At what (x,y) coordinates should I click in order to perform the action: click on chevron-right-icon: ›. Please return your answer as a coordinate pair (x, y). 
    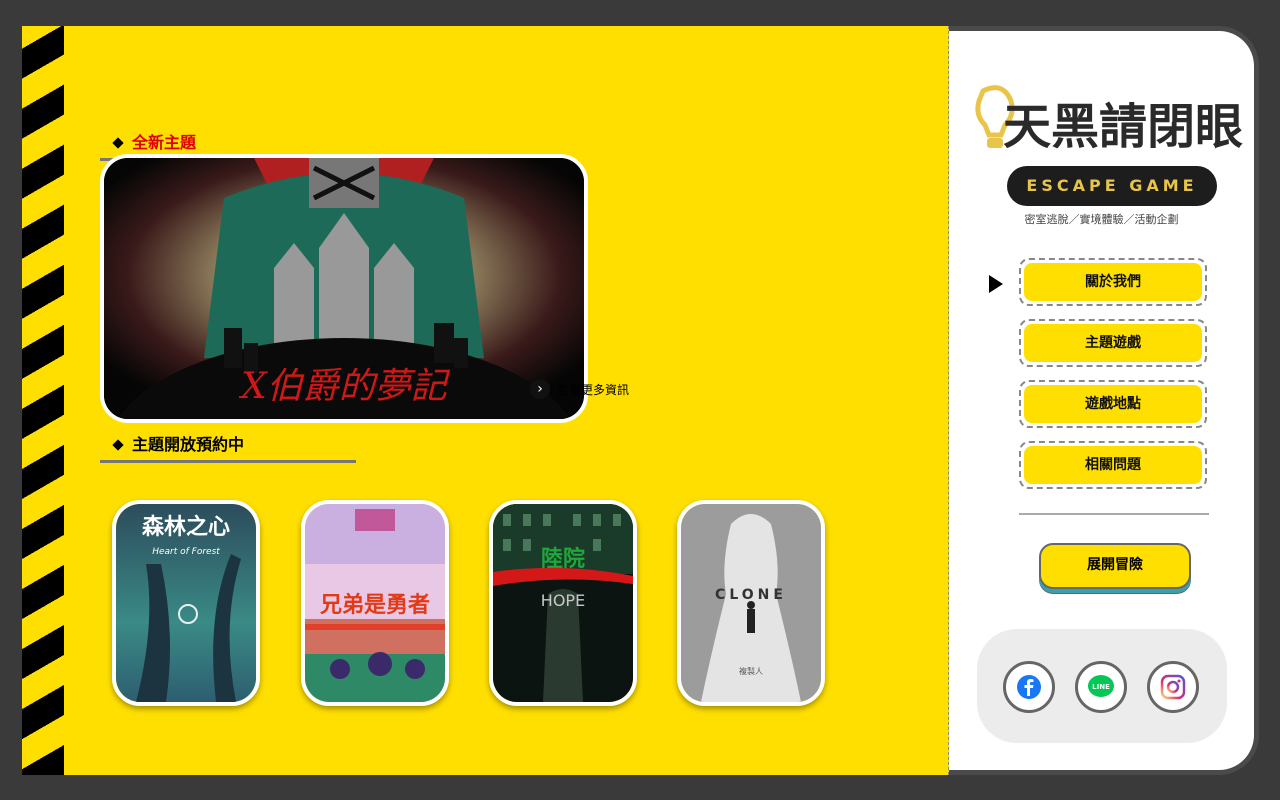
    Looking at the image, I should click on (540, 389).